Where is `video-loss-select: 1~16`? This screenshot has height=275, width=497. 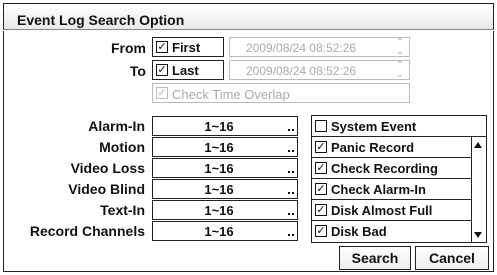
video-loss-select: 1~16 is located at coordinates (225, 168).